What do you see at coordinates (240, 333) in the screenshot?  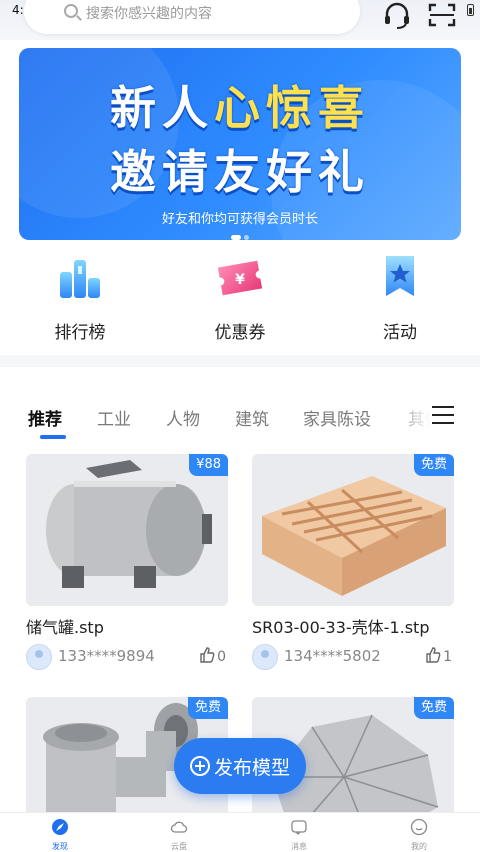 I see `quick-entry-label: 优惠券` at bounding box center [240, 333].